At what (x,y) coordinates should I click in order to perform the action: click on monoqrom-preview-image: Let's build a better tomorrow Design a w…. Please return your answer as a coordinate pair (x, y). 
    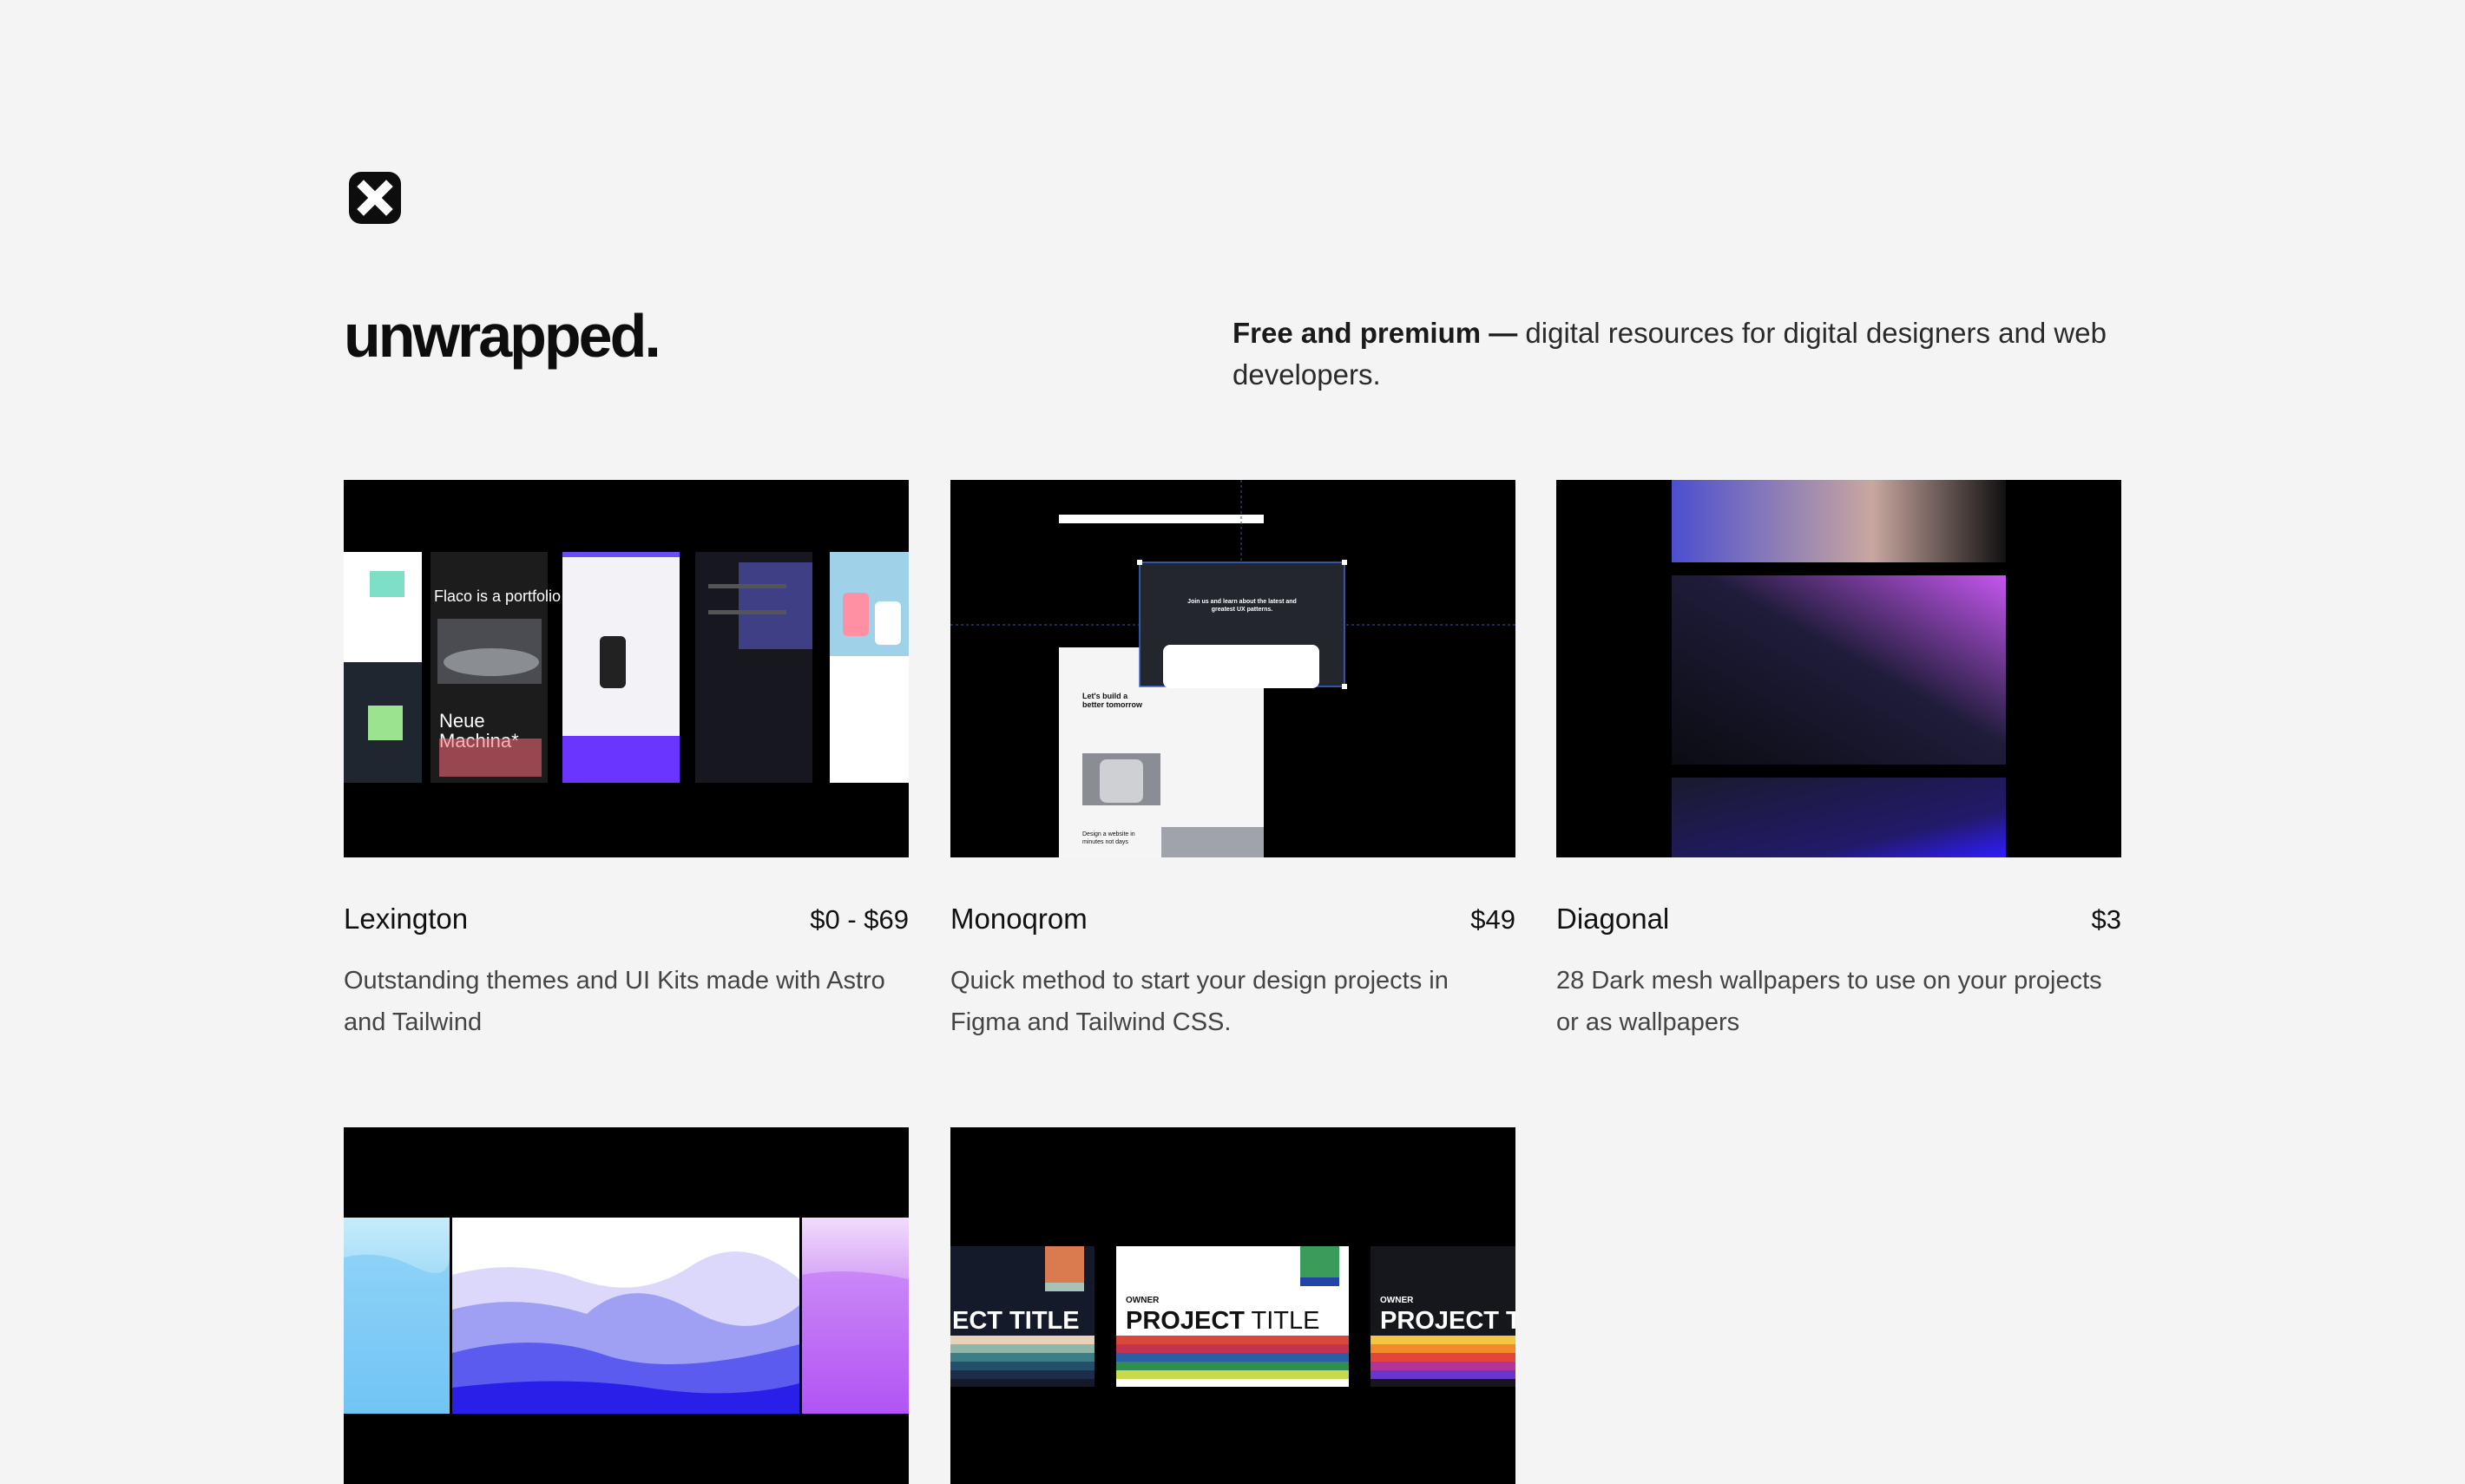
    Looking at the image, I should click on (1233, 668).